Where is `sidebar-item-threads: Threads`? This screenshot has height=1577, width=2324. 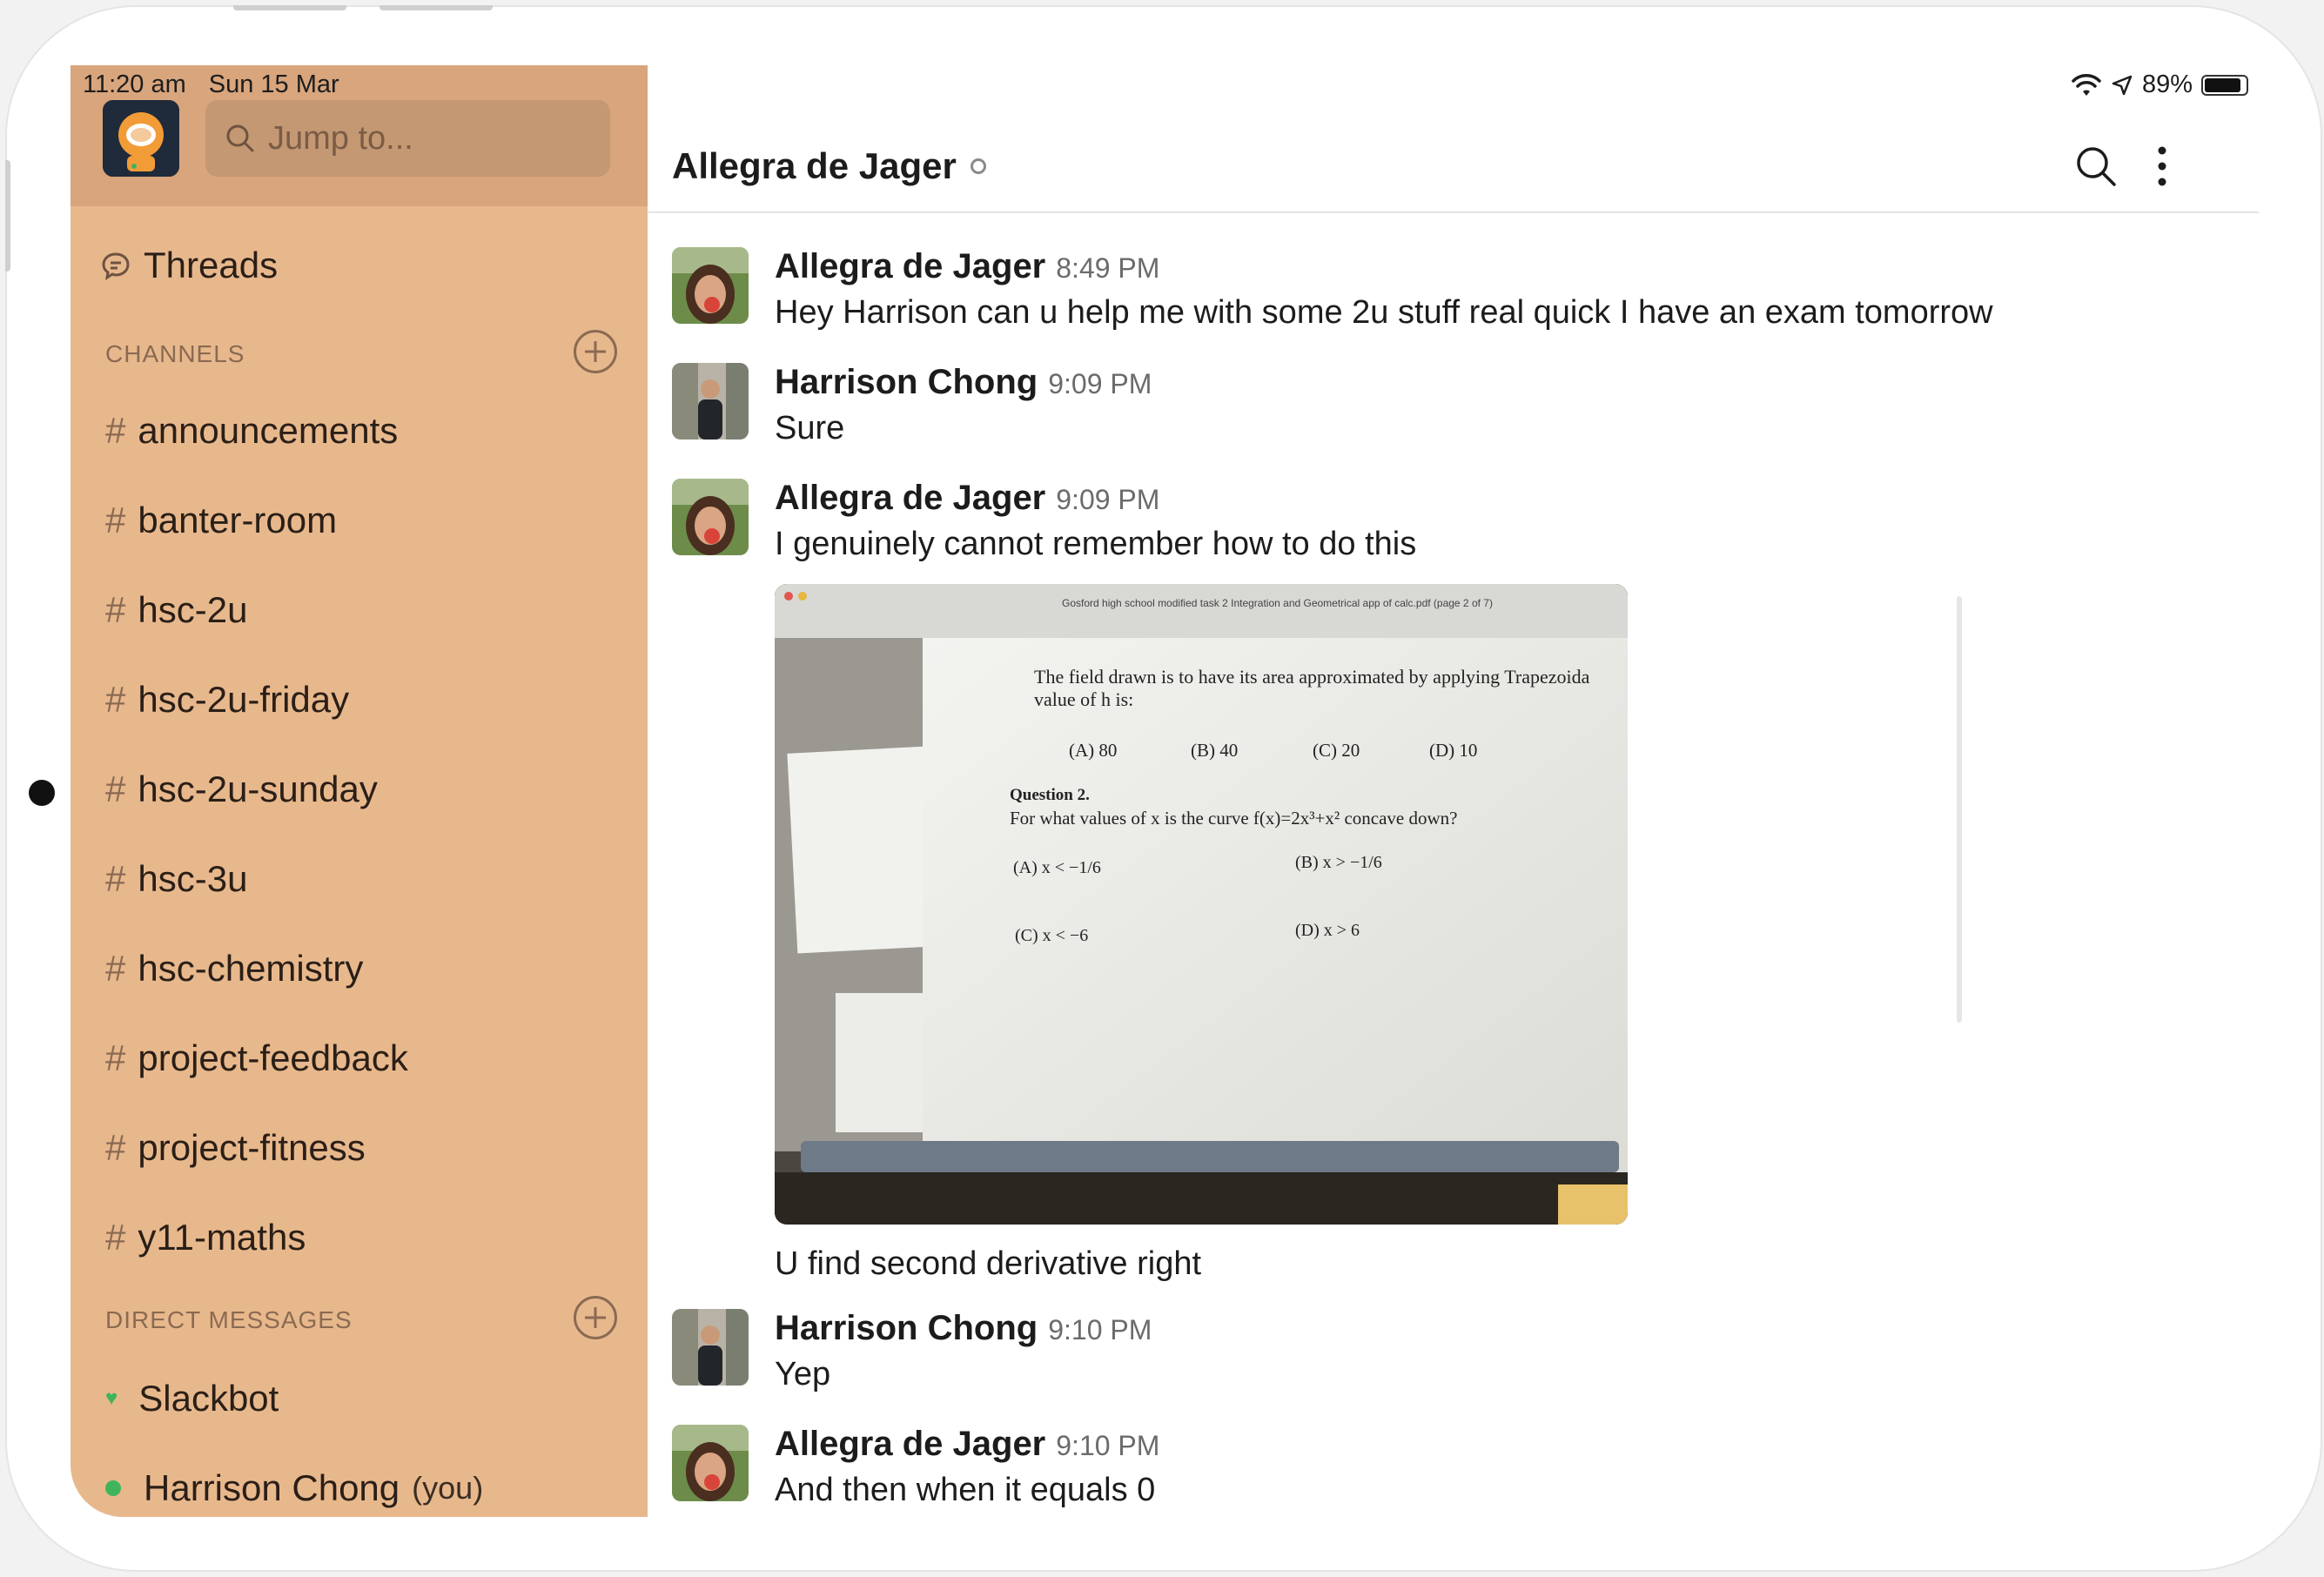 sidebar-item-threads: Threads is located at coordinates (189, 265).